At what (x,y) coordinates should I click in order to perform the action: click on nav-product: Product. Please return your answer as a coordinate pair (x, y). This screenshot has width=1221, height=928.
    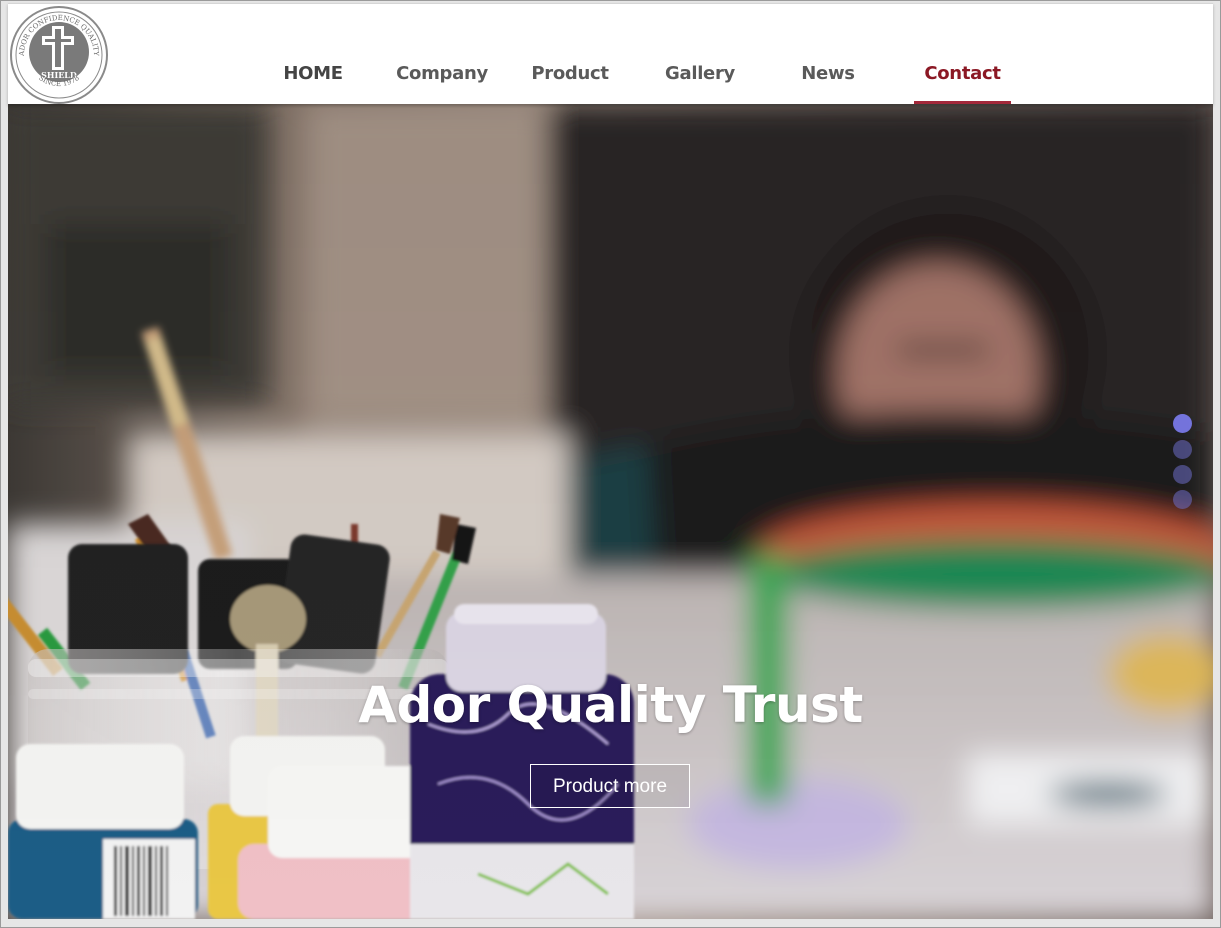
    Looking at the image, I should click on (570, 82).